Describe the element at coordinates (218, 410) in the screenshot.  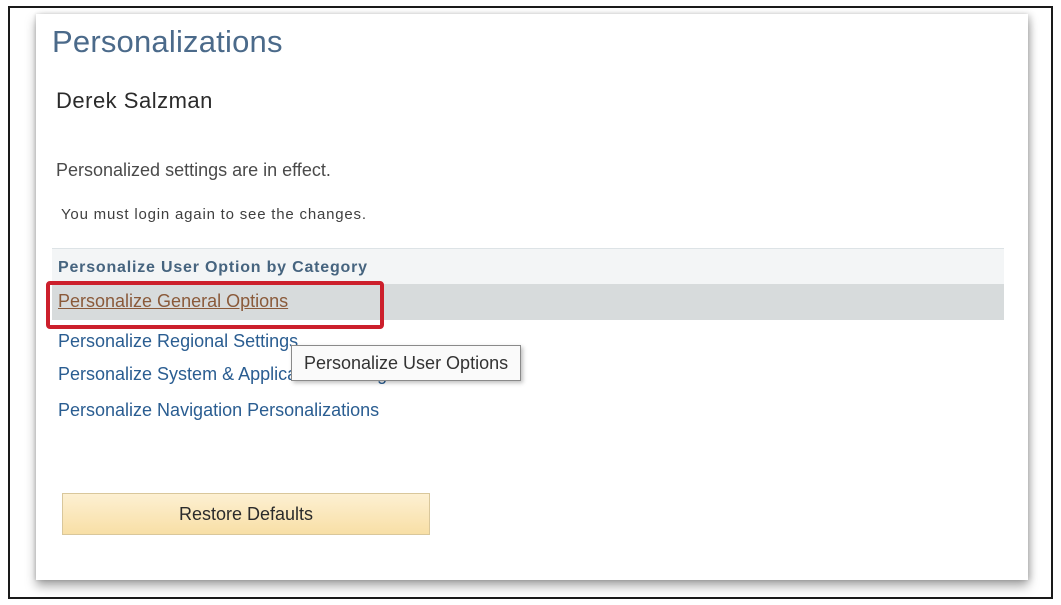
I see `link-personalize-navigation-personalizations: Personalize Navigation Personalizations` at that location.